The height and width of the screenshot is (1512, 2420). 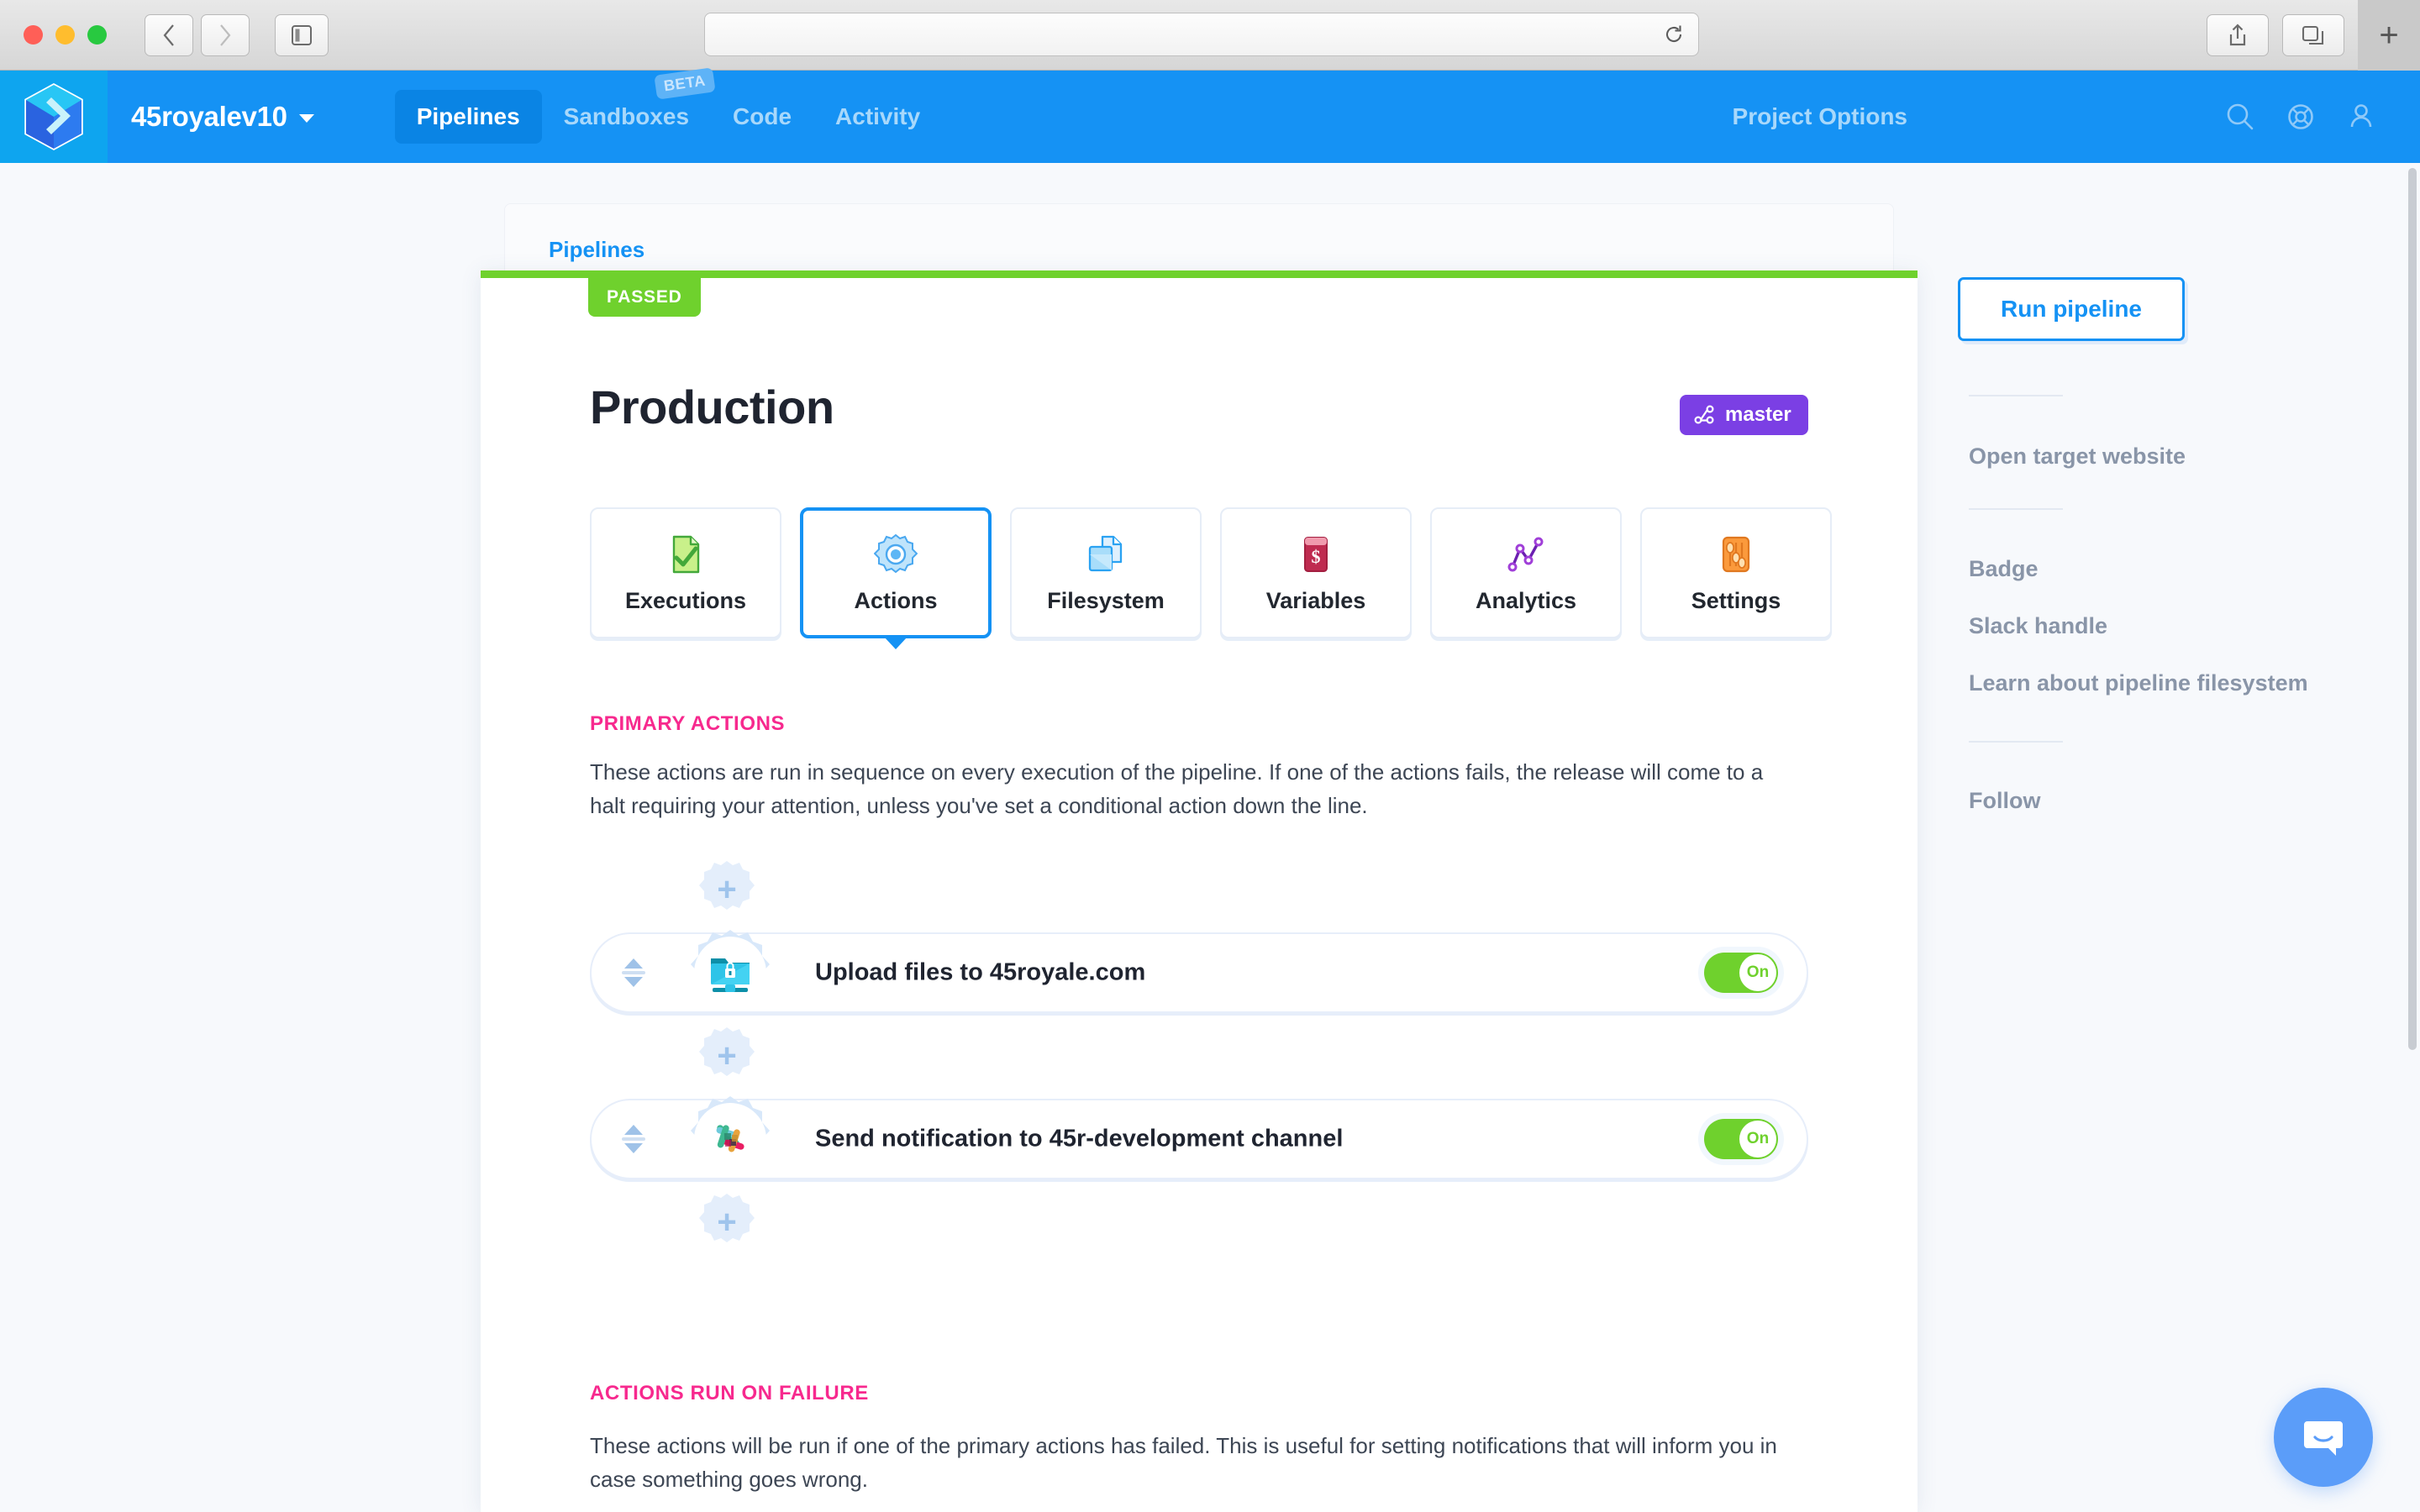 What do you see at coordinates (2004, 569) in the screenshot?
I see `link-badge: Badge` at bounding box center [2004, 569].